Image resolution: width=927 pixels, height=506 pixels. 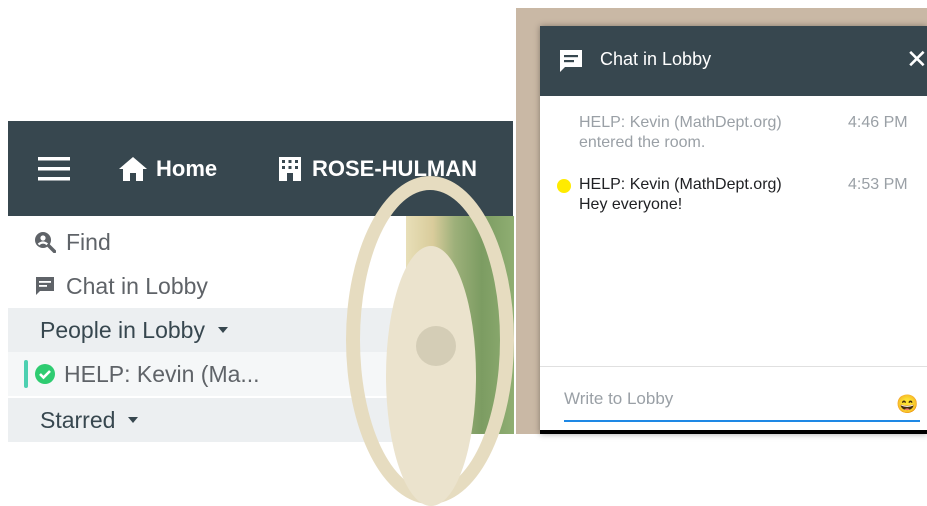 I want to click on section-label: Starred, so click(x=78, y=419).